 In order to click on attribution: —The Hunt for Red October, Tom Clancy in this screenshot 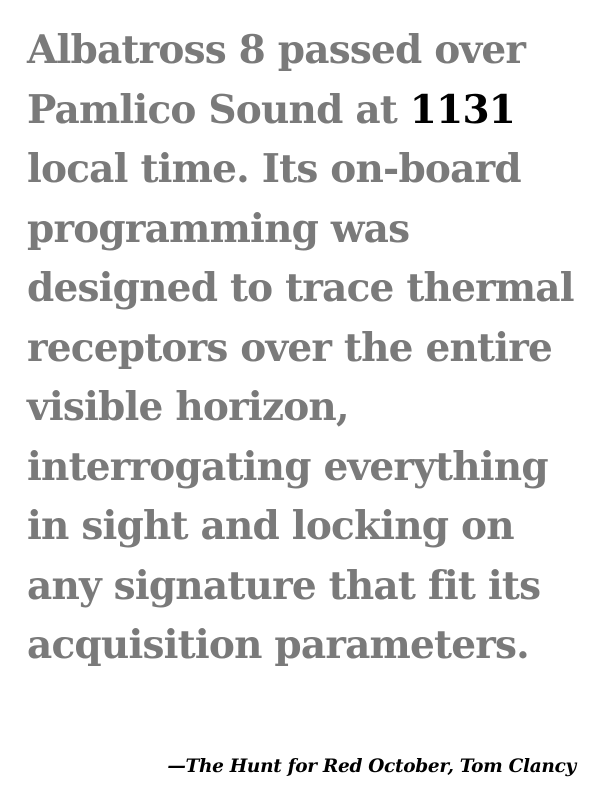, I will do `click(371, 767)`.